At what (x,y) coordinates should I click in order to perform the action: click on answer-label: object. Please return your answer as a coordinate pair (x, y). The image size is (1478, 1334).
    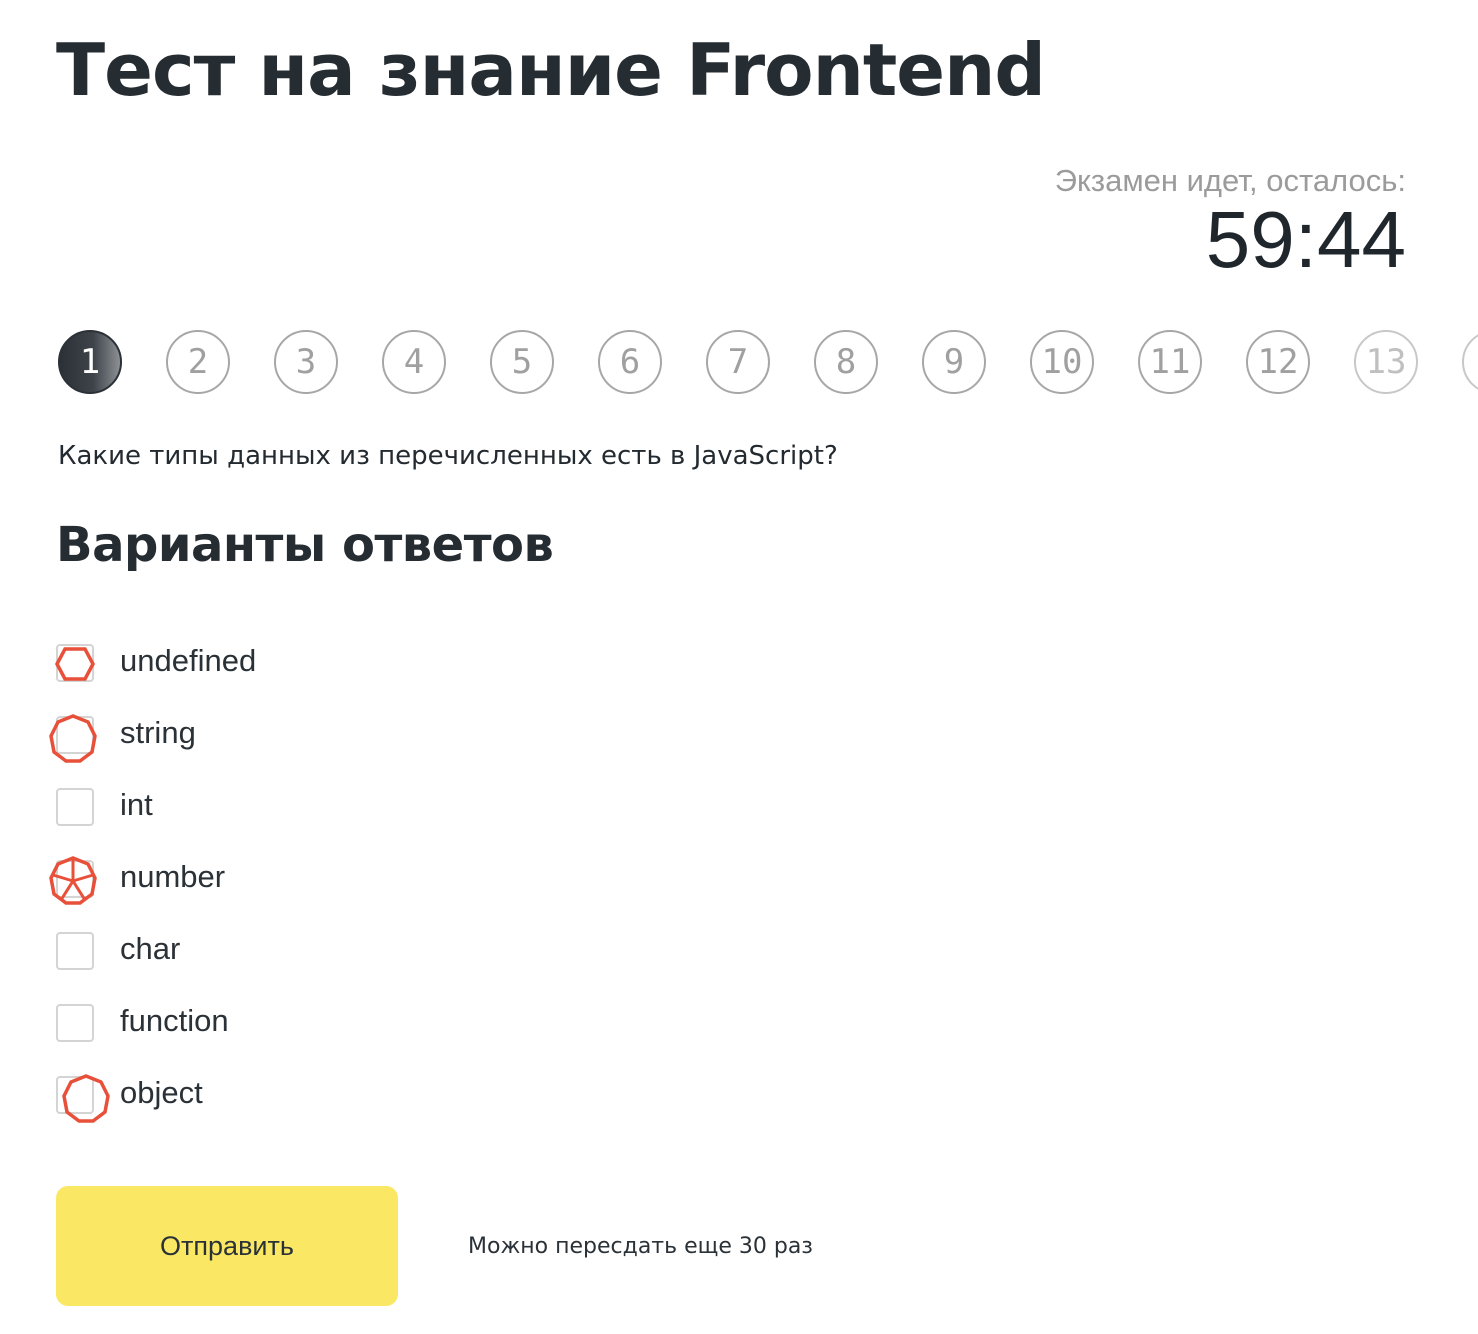
    Looking at the image, I should click on (161, 1092).